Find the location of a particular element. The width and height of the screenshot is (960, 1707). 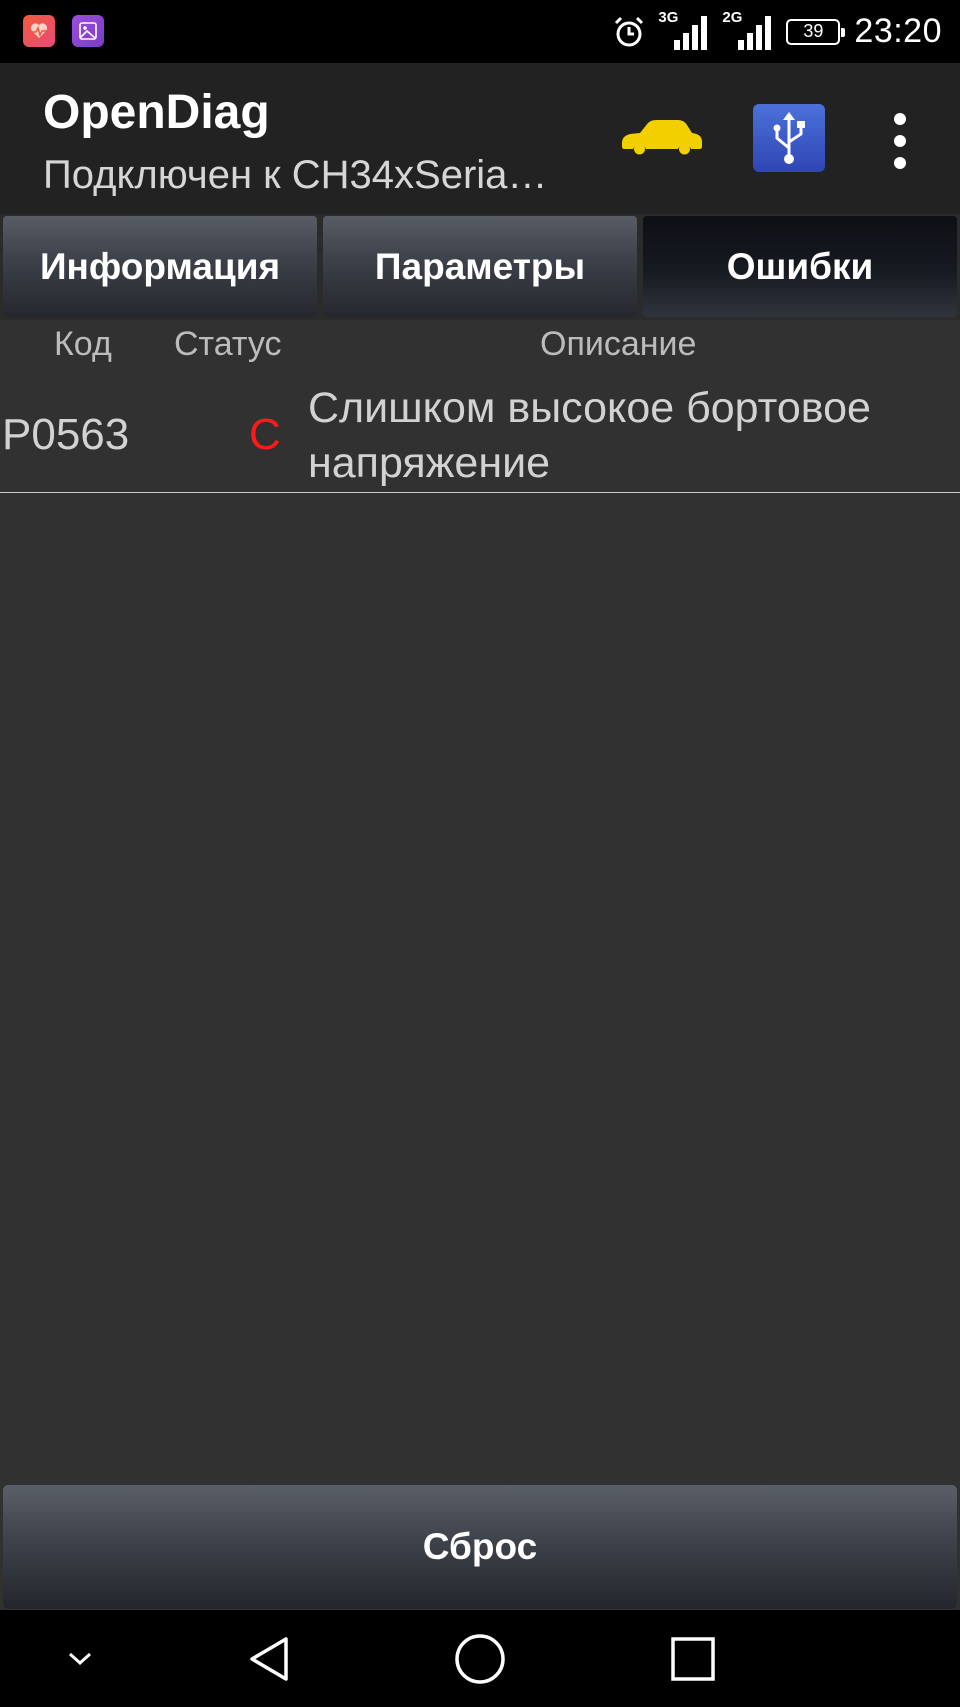

car-icon is located at coordinates (661, 139).